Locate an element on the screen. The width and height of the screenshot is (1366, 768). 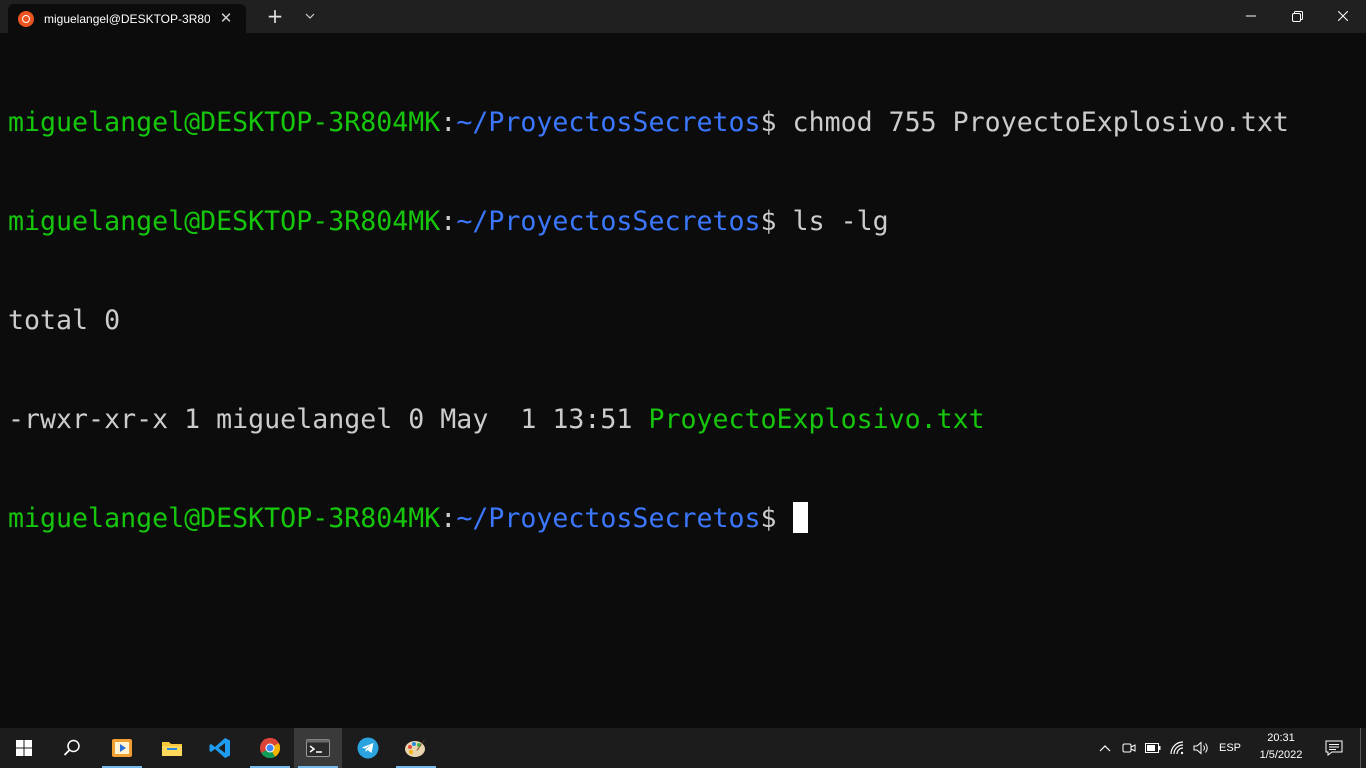
start-button is located at coordinates (24, 748).